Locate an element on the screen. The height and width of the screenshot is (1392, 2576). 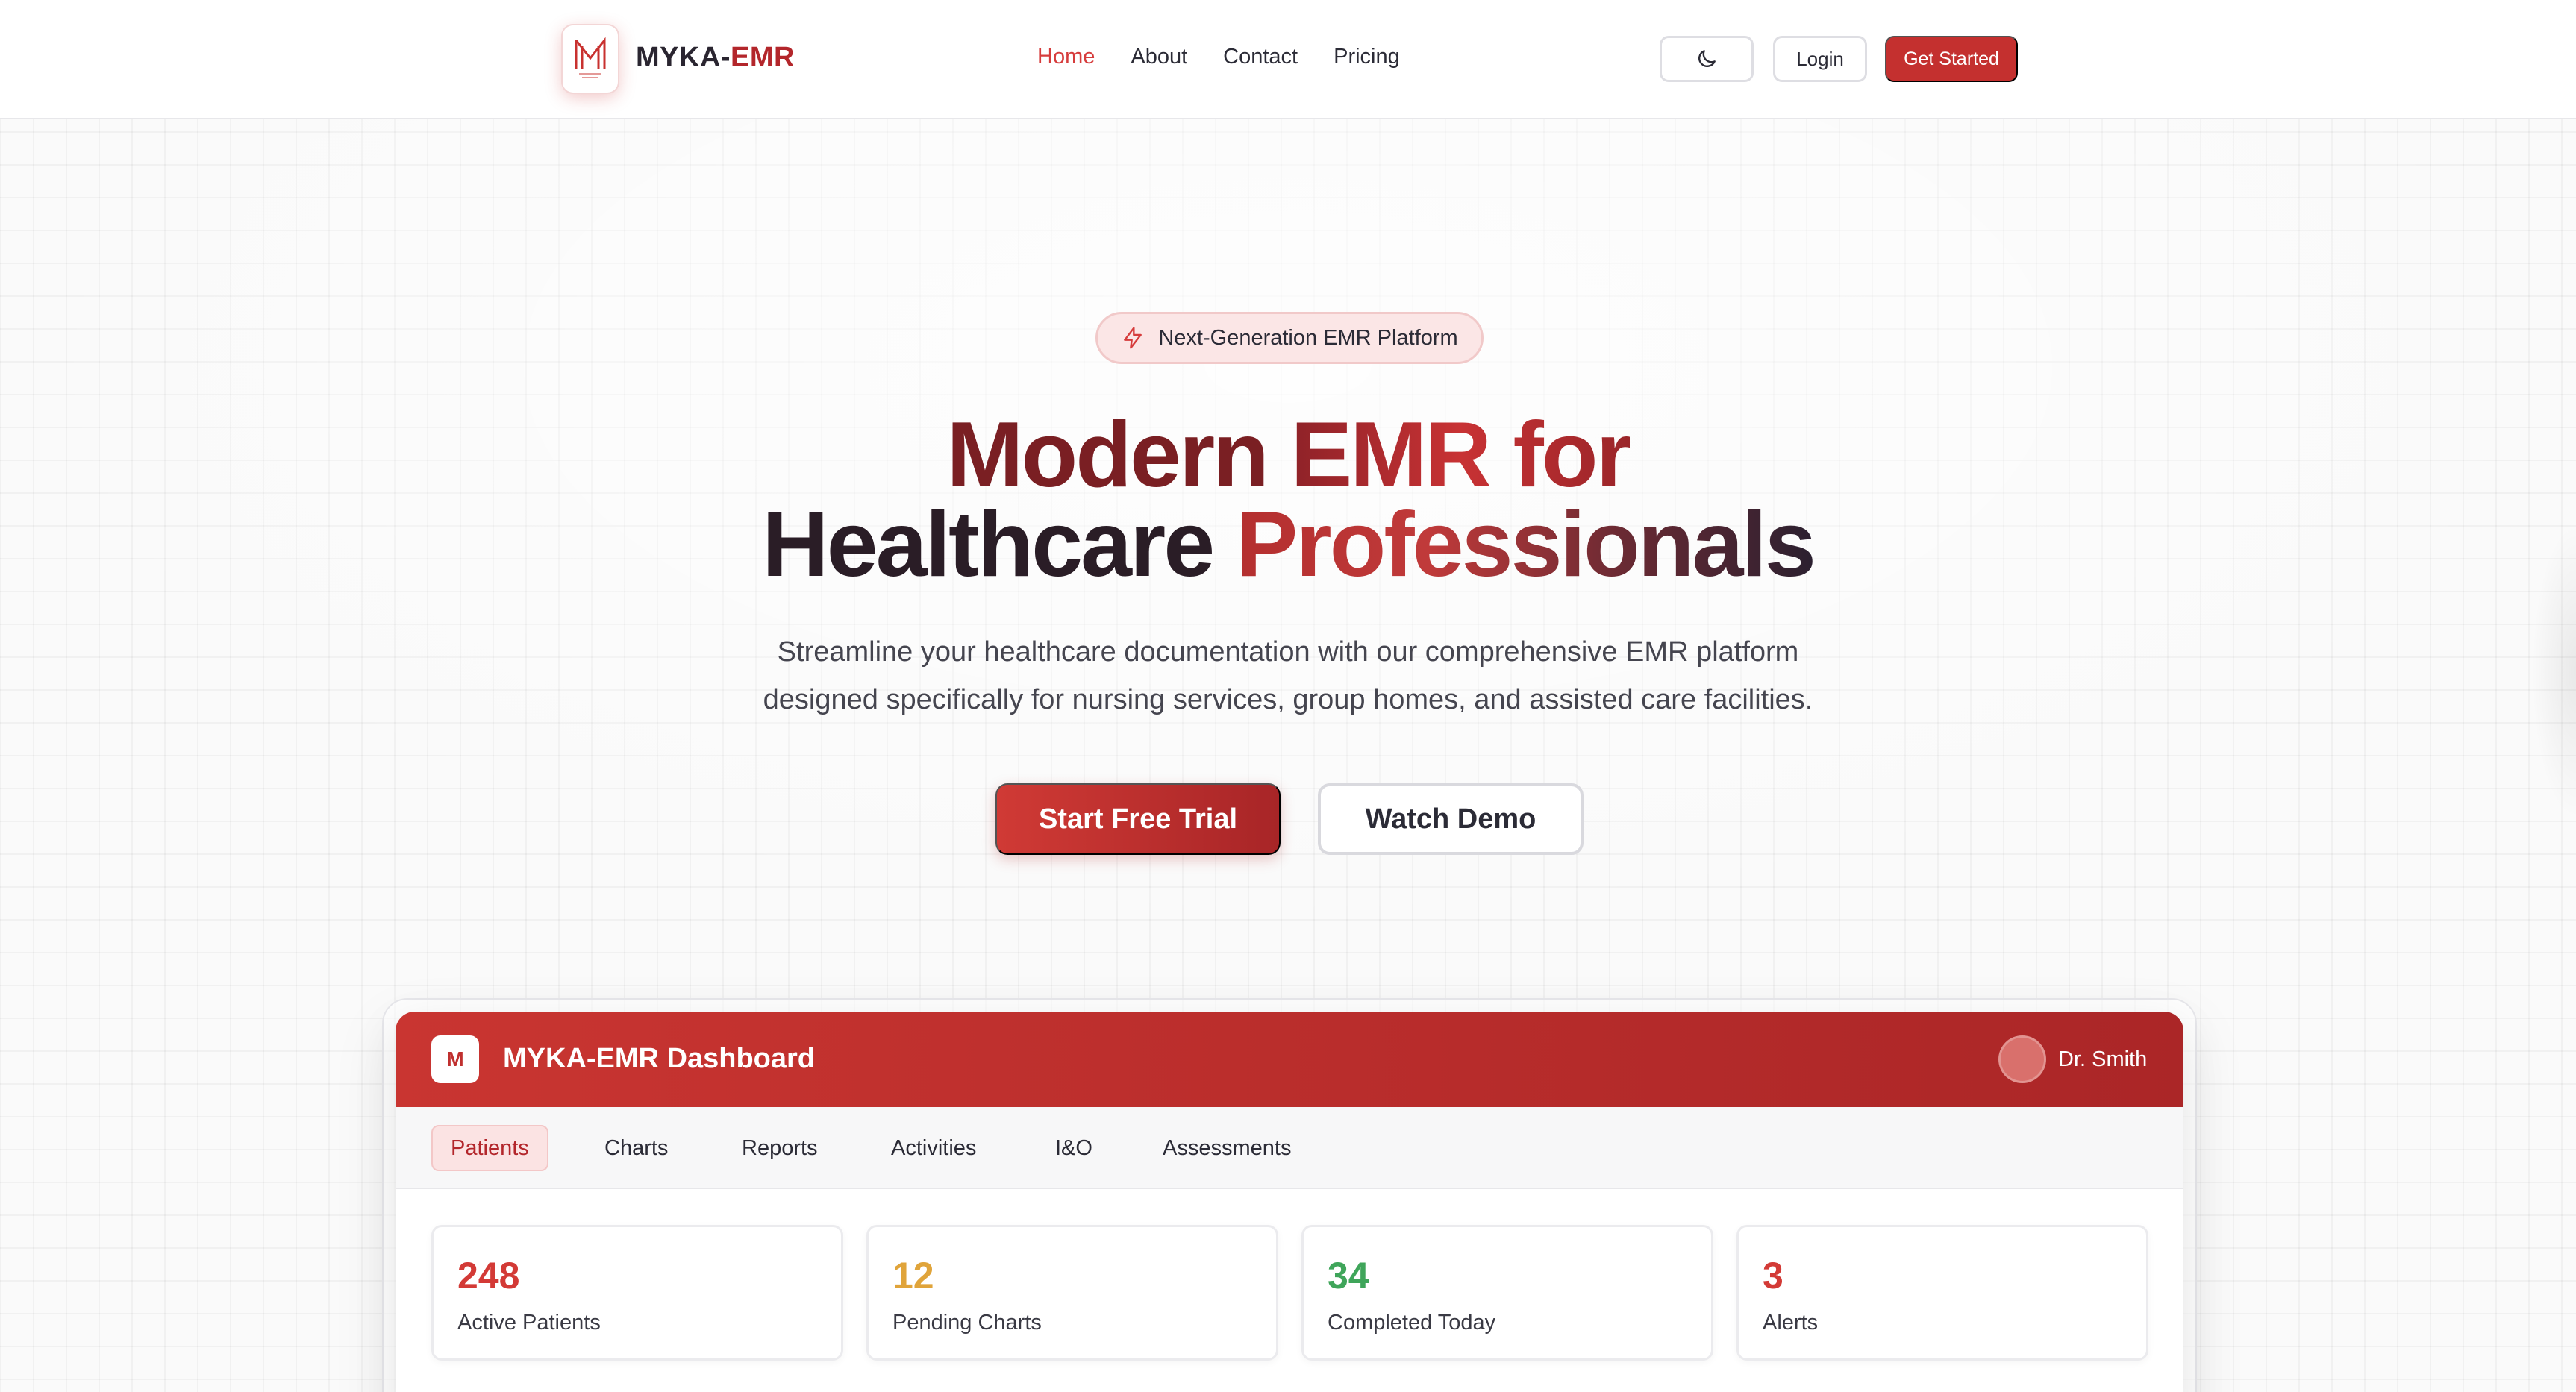
nav-link-pricing: Pricing is located at coordinates (1367, 57).